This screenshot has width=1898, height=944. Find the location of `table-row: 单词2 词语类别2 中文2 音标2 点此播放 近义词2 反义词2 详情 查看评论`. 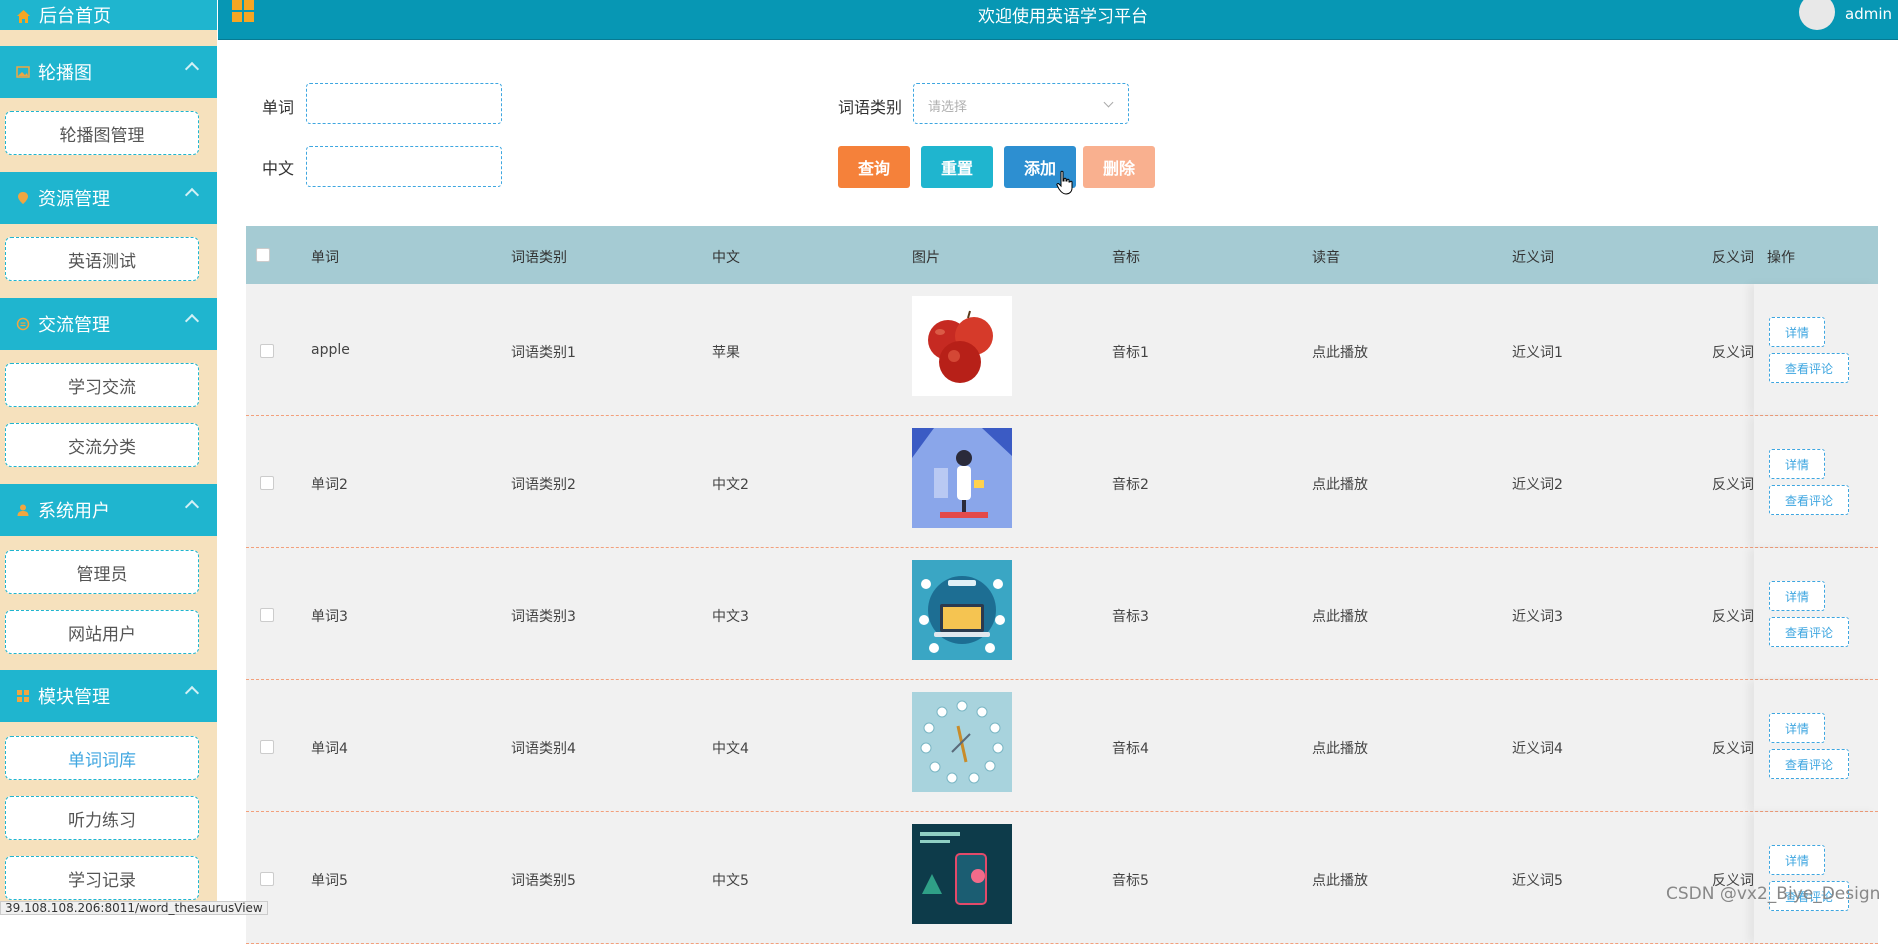

table-row: 单词2 词语类别2 中文2 音标2 点此播放 近义词2 反义词2 详情 查看评论 is located at coordinates (1062, 482).